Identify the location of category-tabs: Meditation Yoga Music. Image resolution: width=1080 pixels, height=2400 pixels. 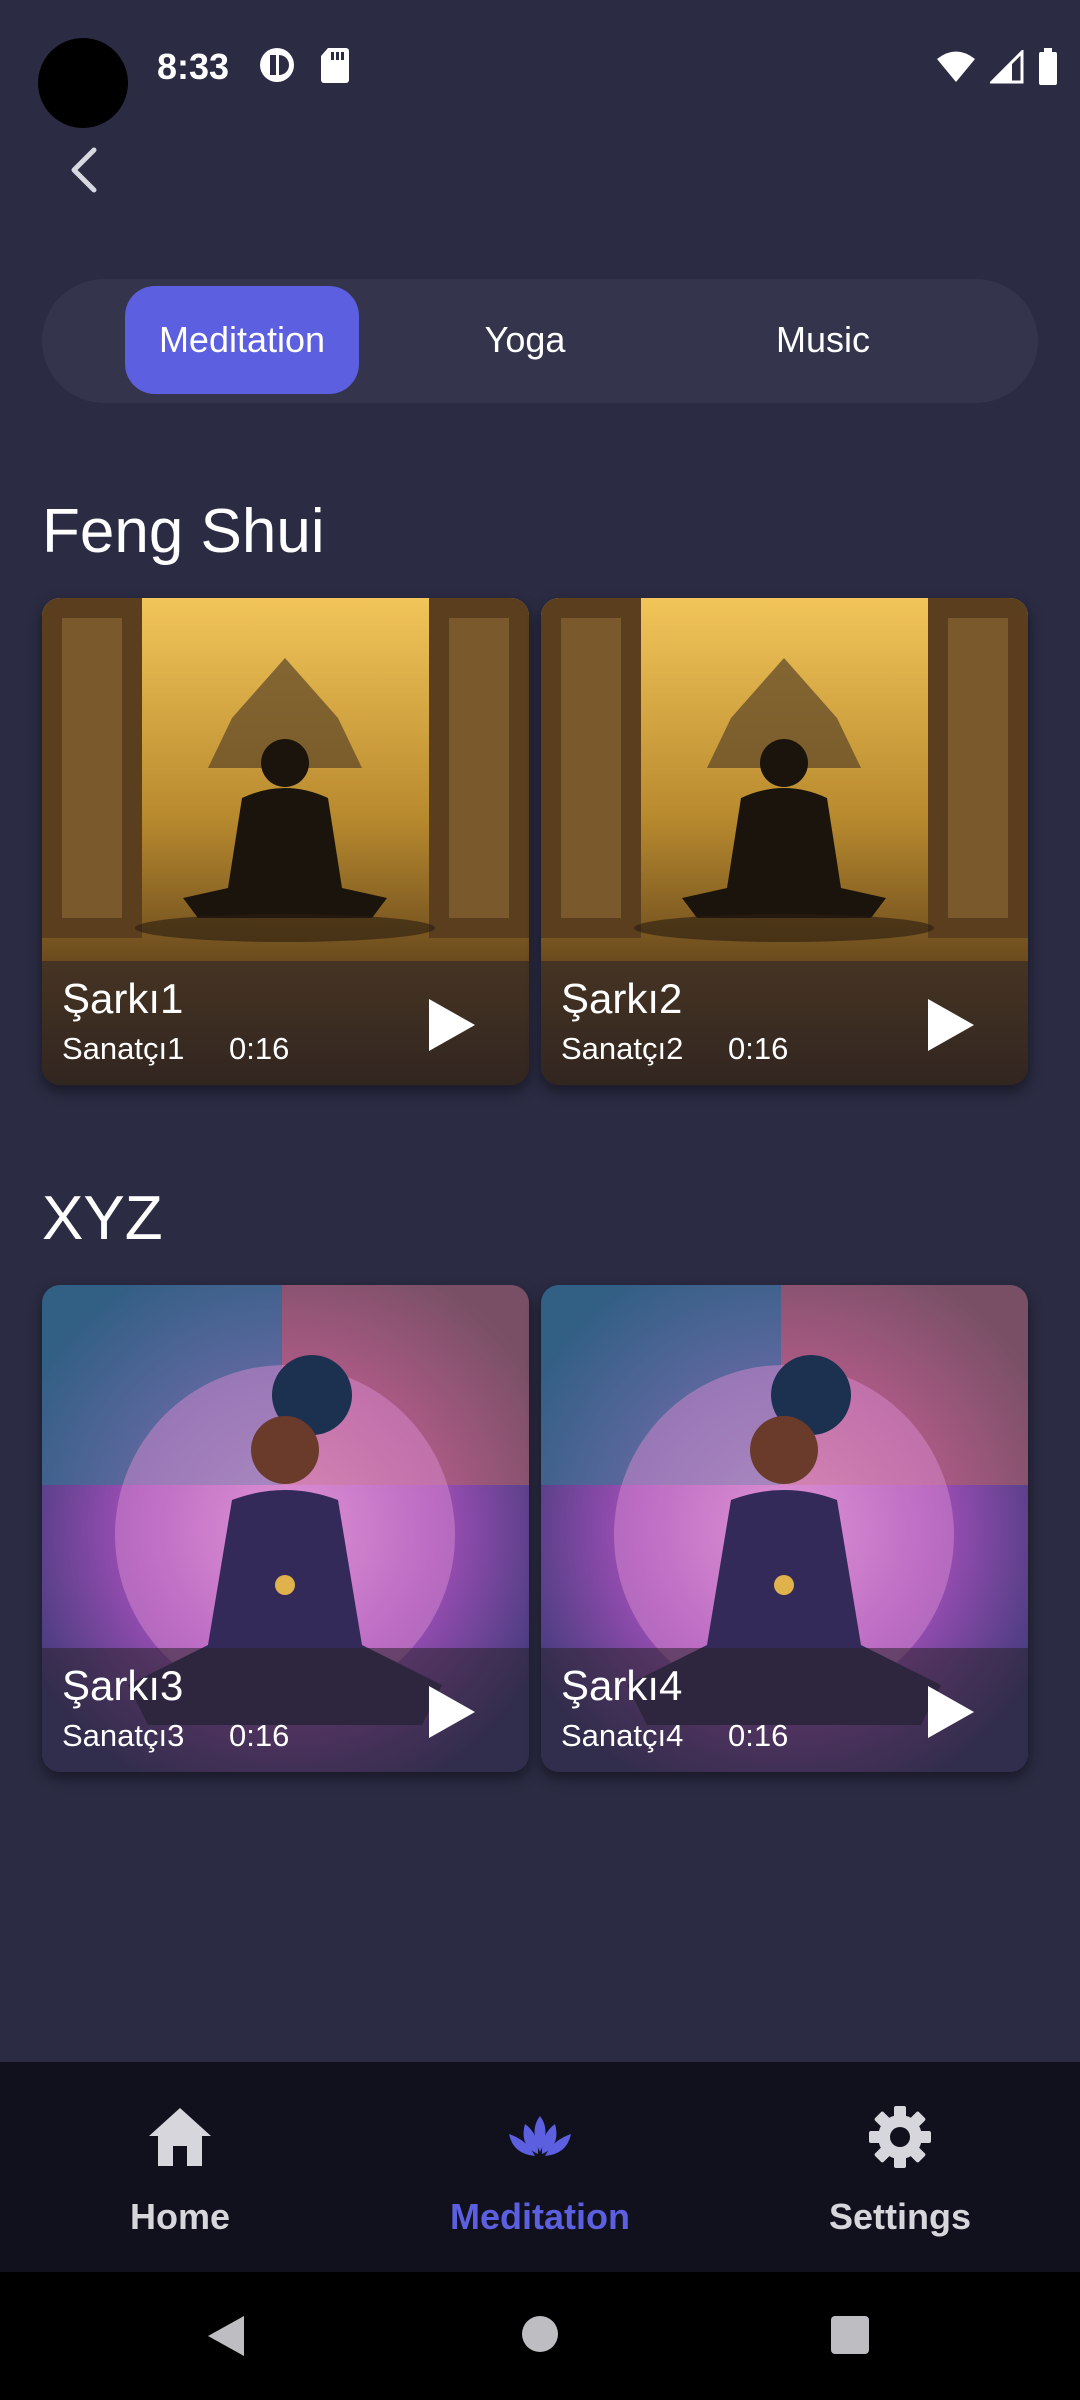
(540, 341).